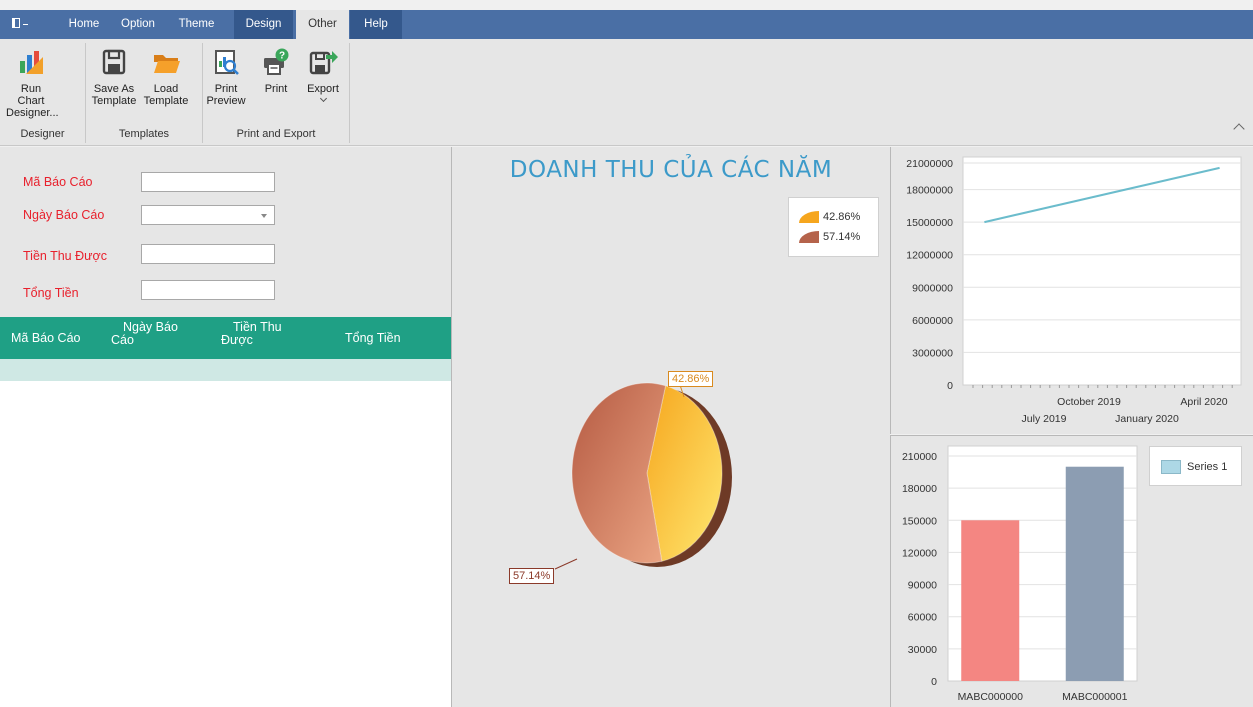 The image size is (1253, 707). I want to click on print-preview-button: Print Preview, so click(226, 77).